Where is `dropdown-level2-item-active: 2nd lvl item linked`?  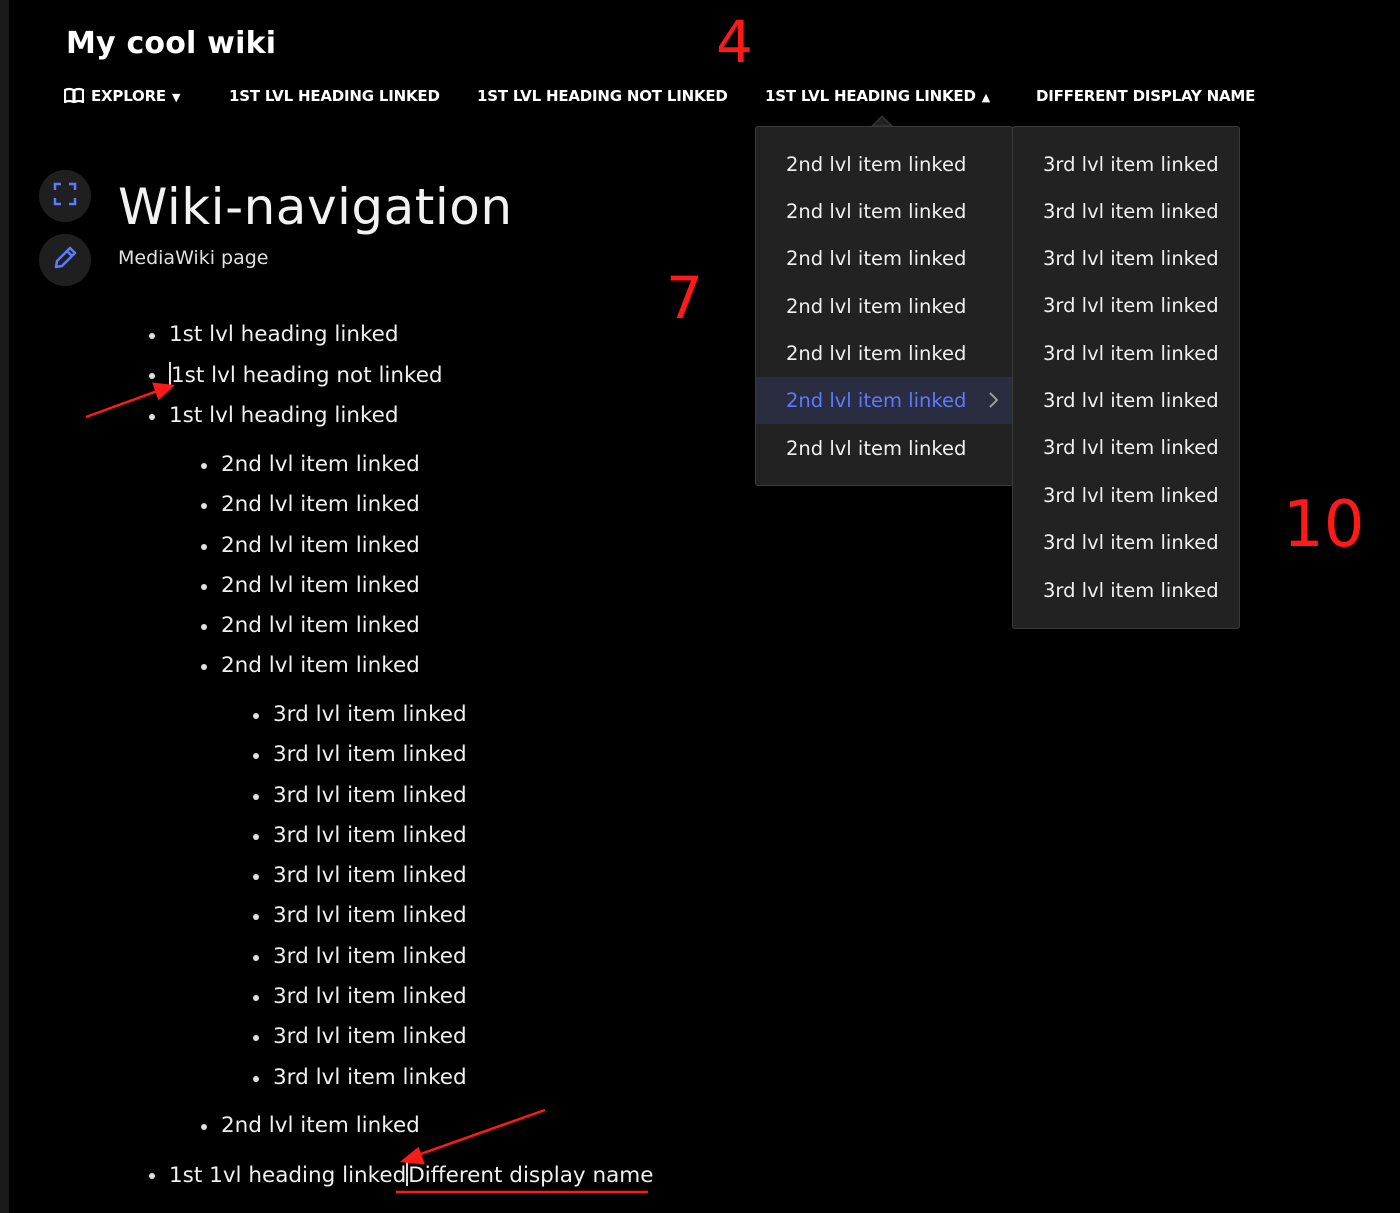
dropdown-level2-item-active: 2nd lvl item linked is located at coordinates (884, 400).